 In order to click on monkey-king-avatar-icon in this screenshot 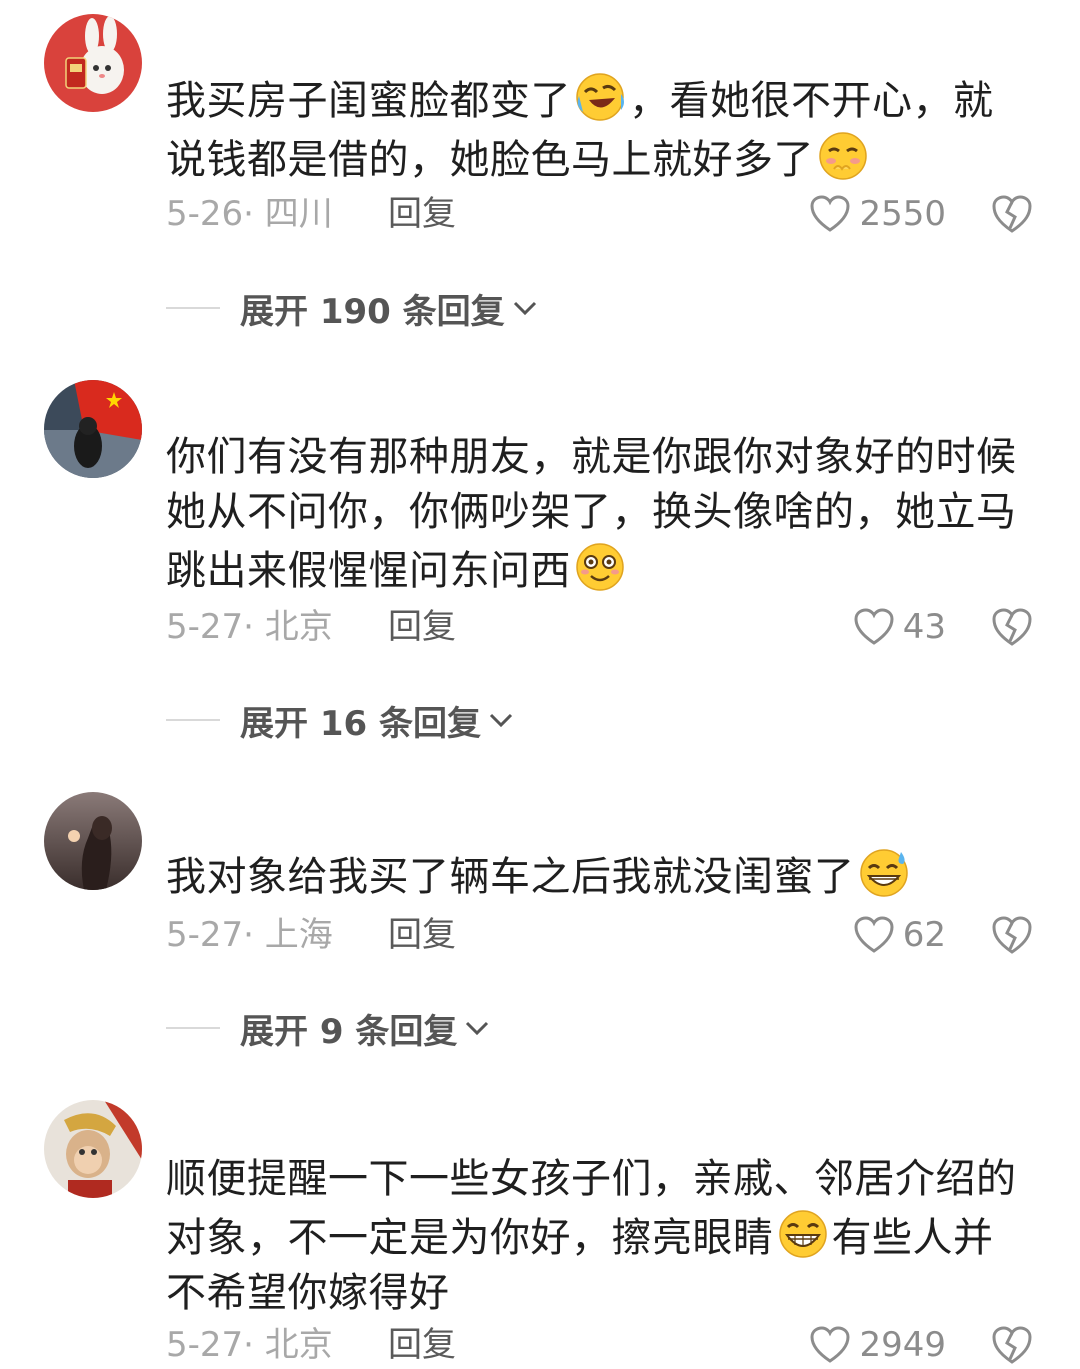, I will do `click(93, 1149)`.